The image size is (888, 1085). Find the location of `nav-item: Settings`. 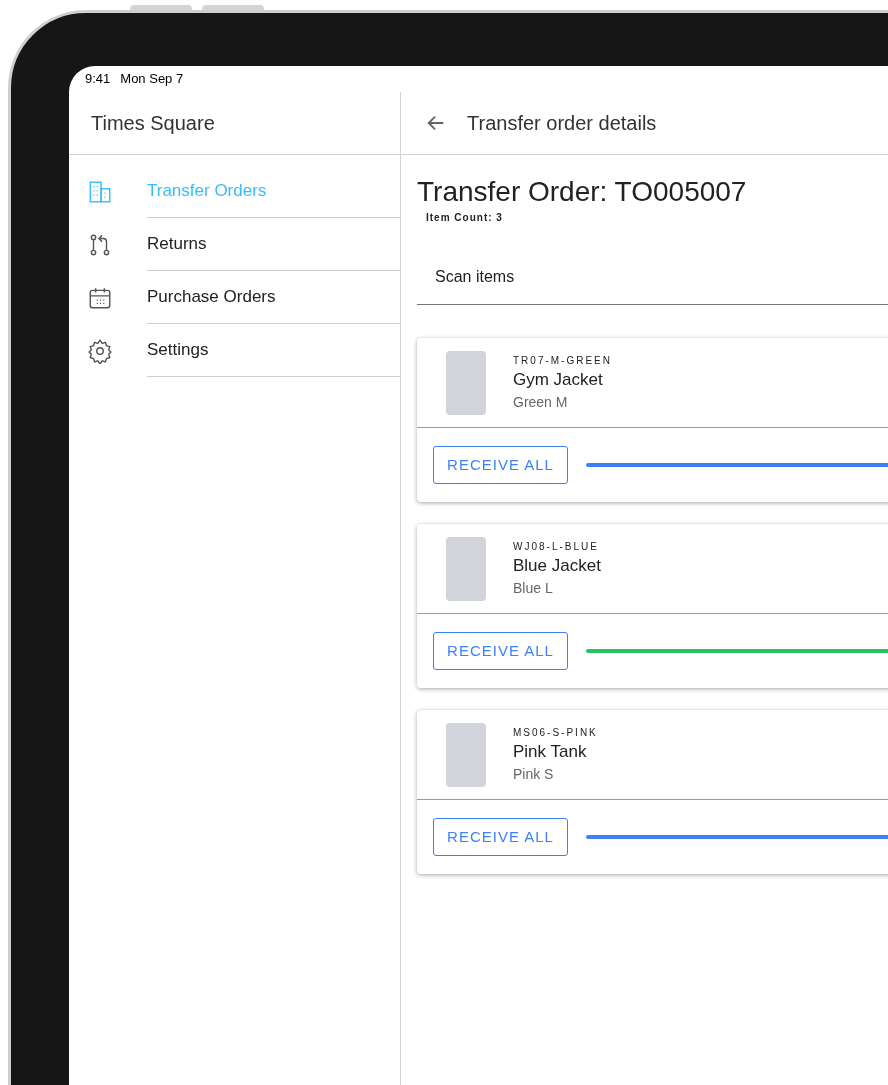

nav-item: Settings is located at coordinates (234, 350).